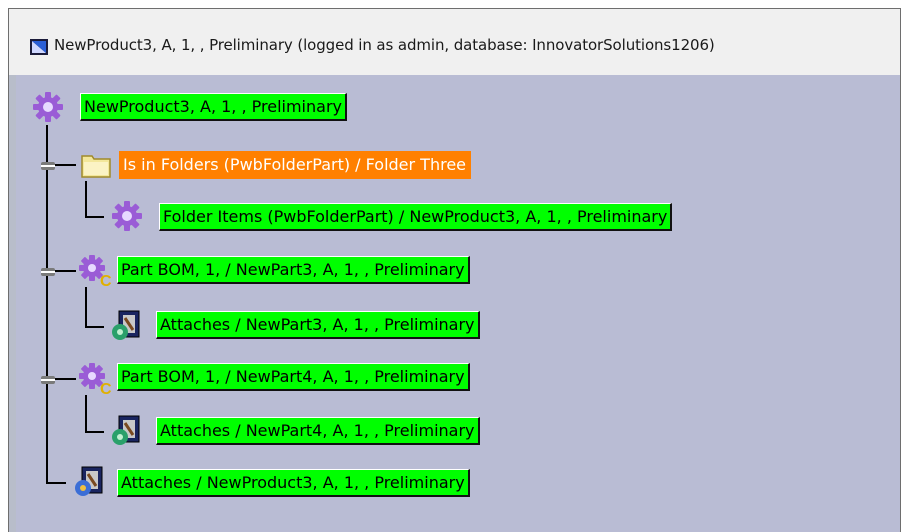 The image size is (907, 532). What do you see at coordinates (75, 304) in the screenshot?
I see `tree-connector-lines` at bounding box center [75, 304].